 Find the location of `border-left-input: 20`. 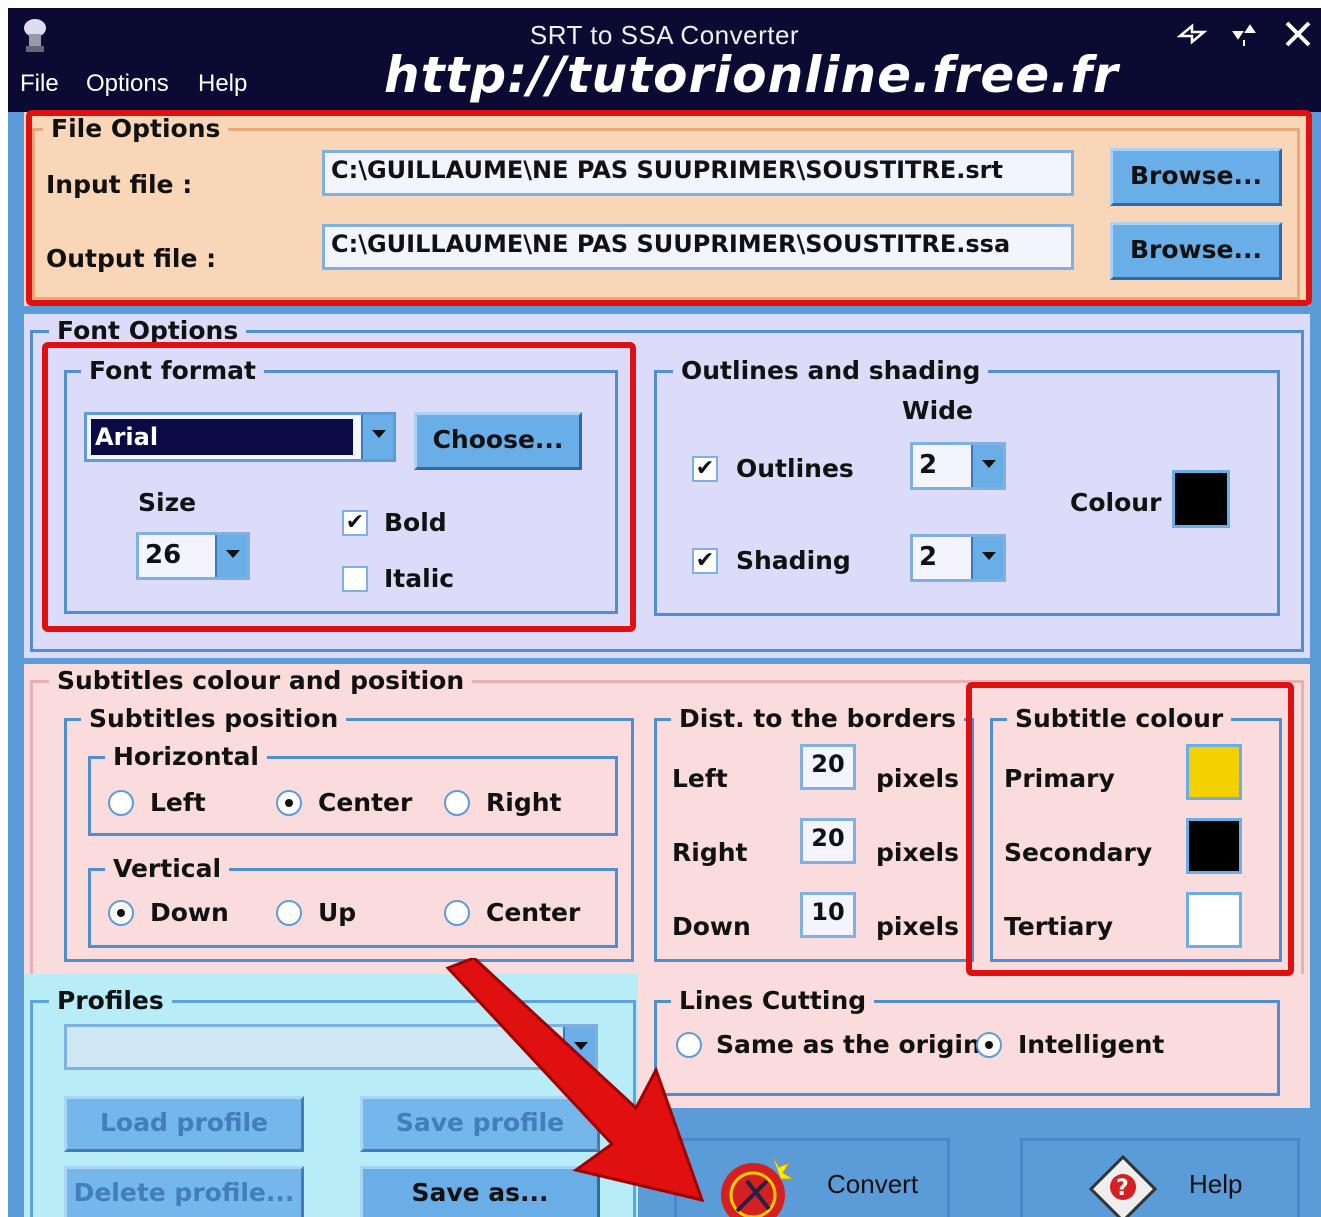

border-left-input: 20 is located at coordinates (828, 767).